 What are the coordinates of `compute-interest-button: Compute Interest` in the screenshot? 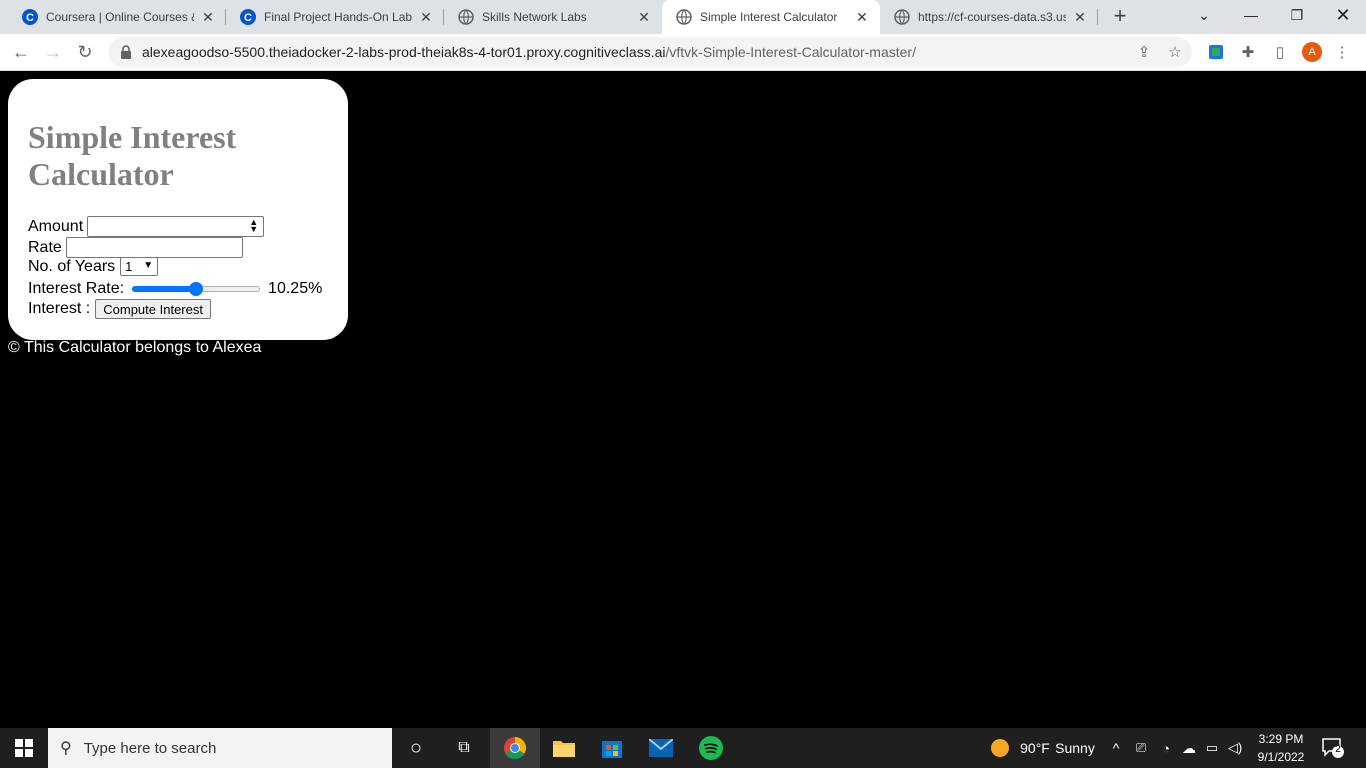 It's located at (153, 309).